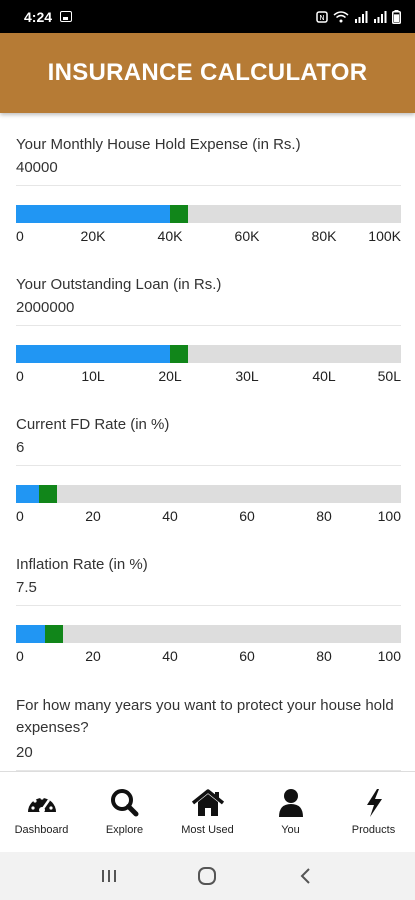 The height and width of the screenshot is (900, 415). What do you see at coordinates (290, 830) in the screenshot?
I see `nav-label: You` at bounding box center [290, 830].